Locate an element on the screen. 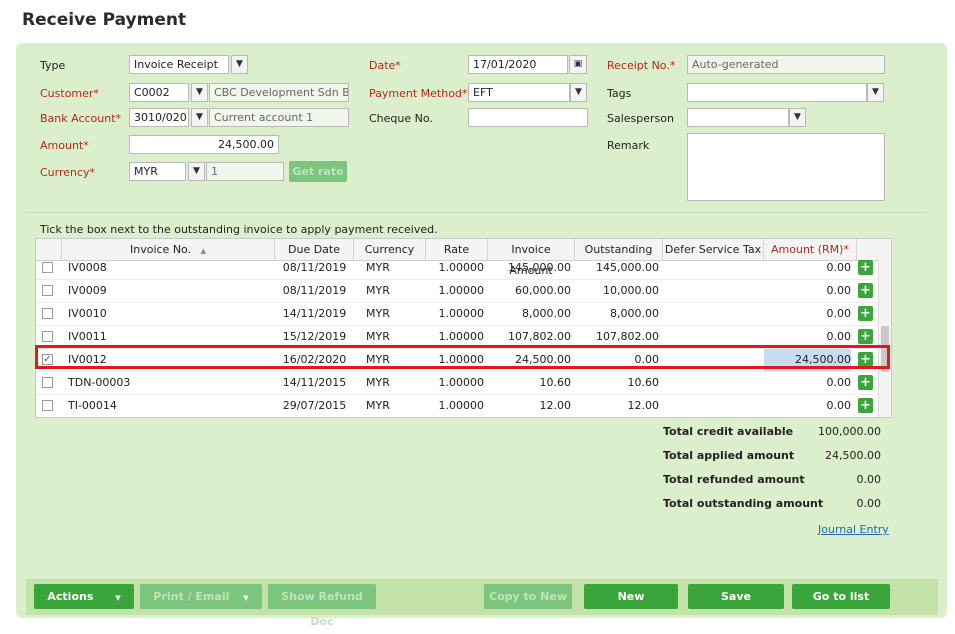 The image size is (955, 634). due-date: 29/07/2015 is located at coordinates (314, 405).